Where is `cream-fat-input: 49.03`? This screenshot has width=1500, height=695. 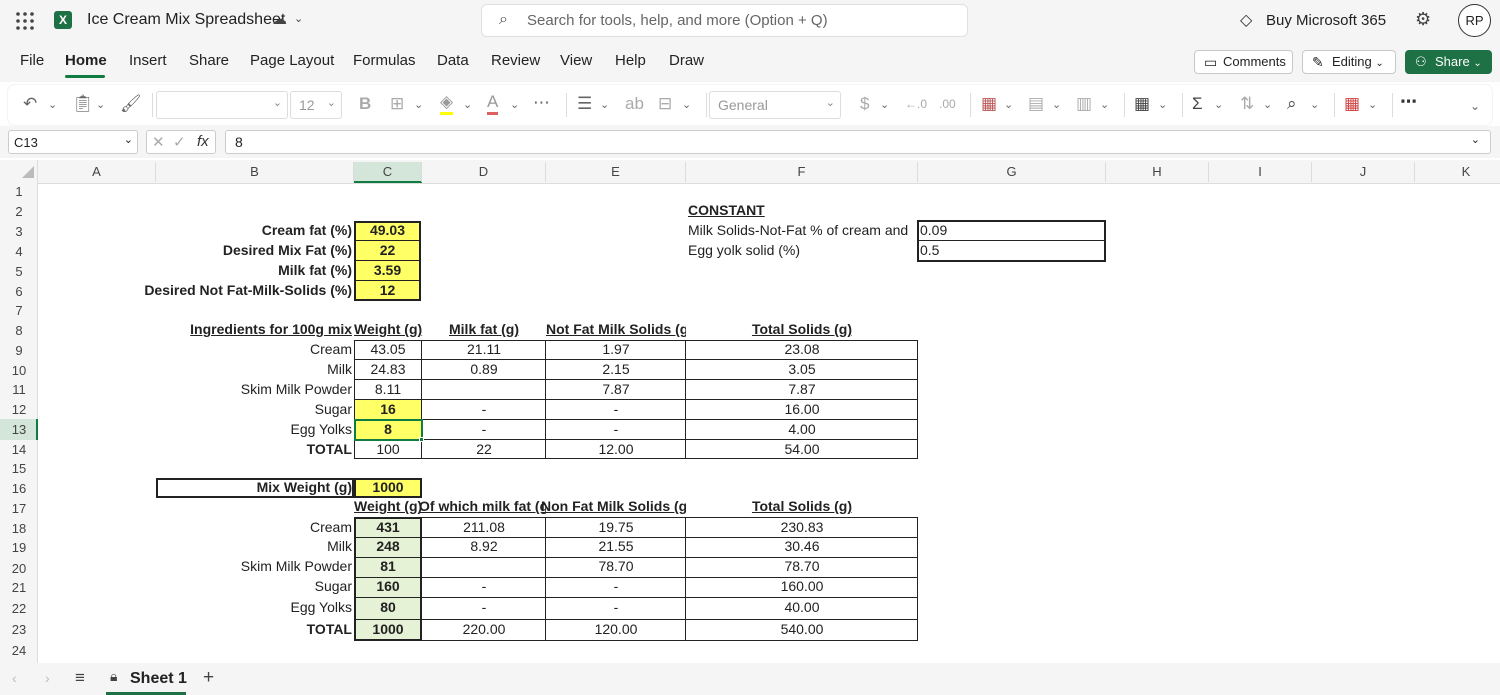
cream-fat-input: 49.03 is located at coordinates (387, 230).